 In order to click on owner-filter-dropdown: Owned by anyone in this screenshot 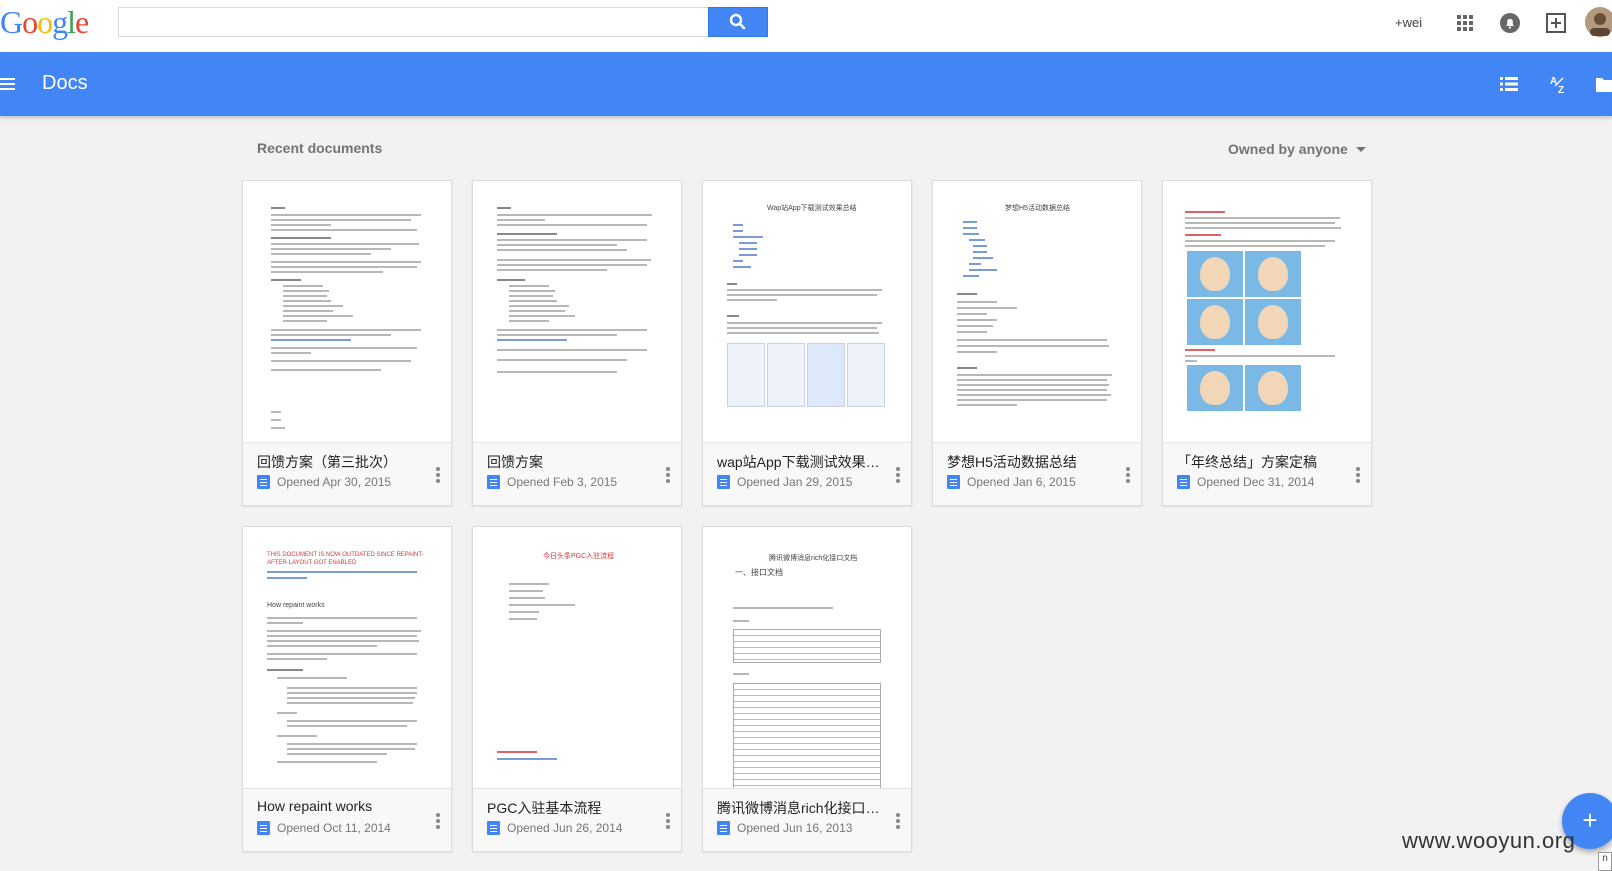, I will do `click(1297, 149)`.